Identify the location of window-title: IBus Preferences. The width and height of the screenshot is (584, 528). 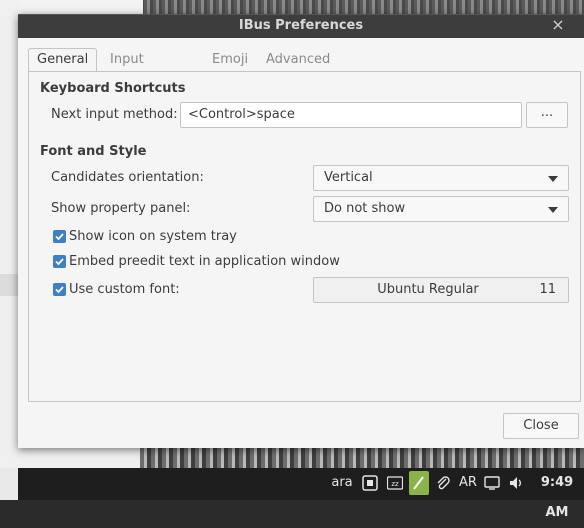
(301, 25).